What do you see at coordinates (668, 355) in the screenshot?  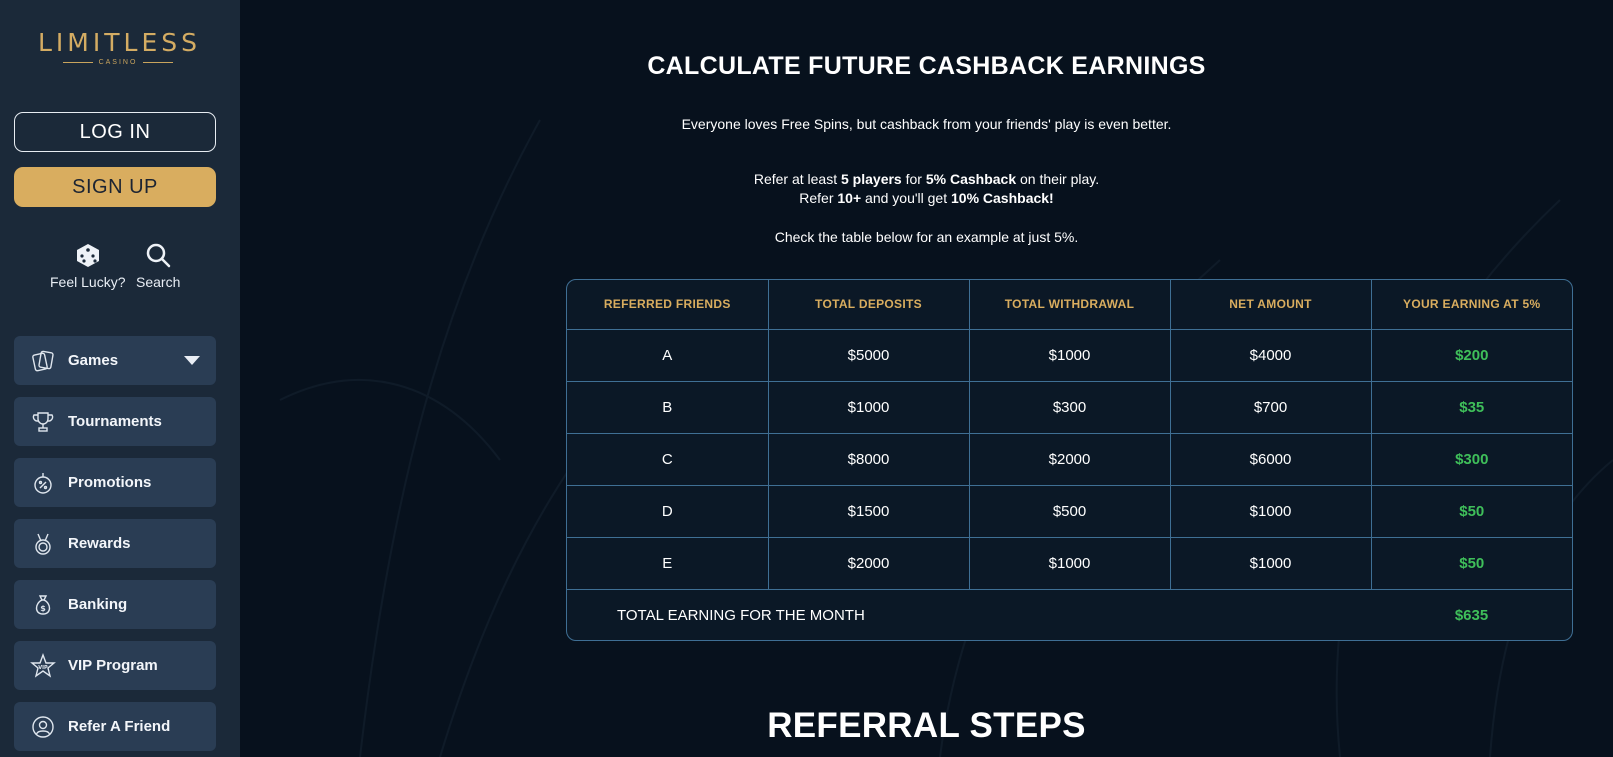 I see `table-cell: A` at bounding box center [668, 355].